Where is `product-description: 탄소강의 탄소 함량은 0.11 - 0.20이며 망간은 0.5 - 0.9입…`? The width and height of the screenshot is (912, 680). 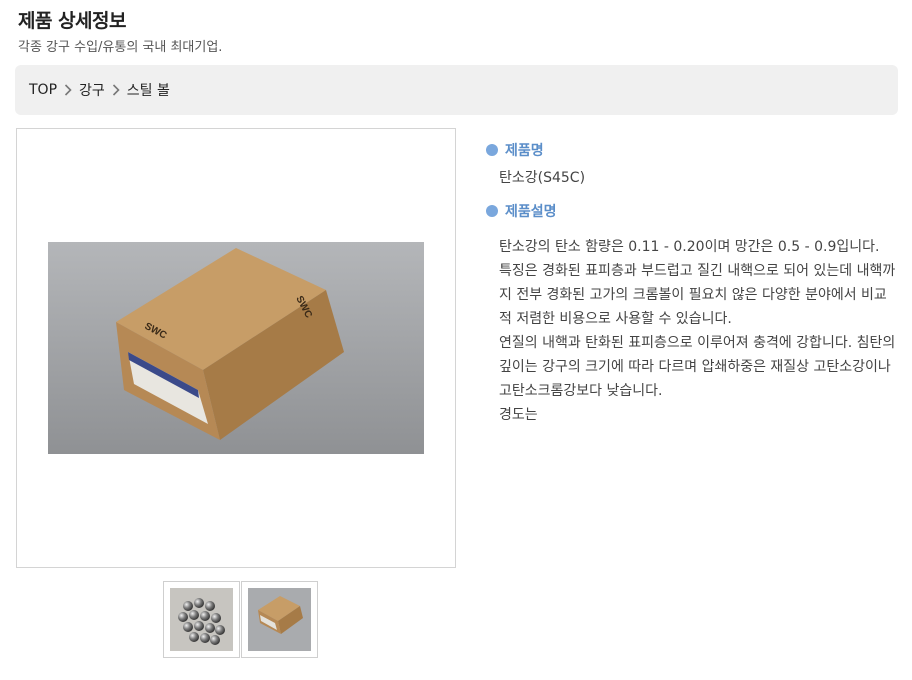 product-description: 탄소강의 탄소 함량은 0.11 - 0.20이며 망간은 0.5 - 0.9입… is located at coordinates (697, 331).